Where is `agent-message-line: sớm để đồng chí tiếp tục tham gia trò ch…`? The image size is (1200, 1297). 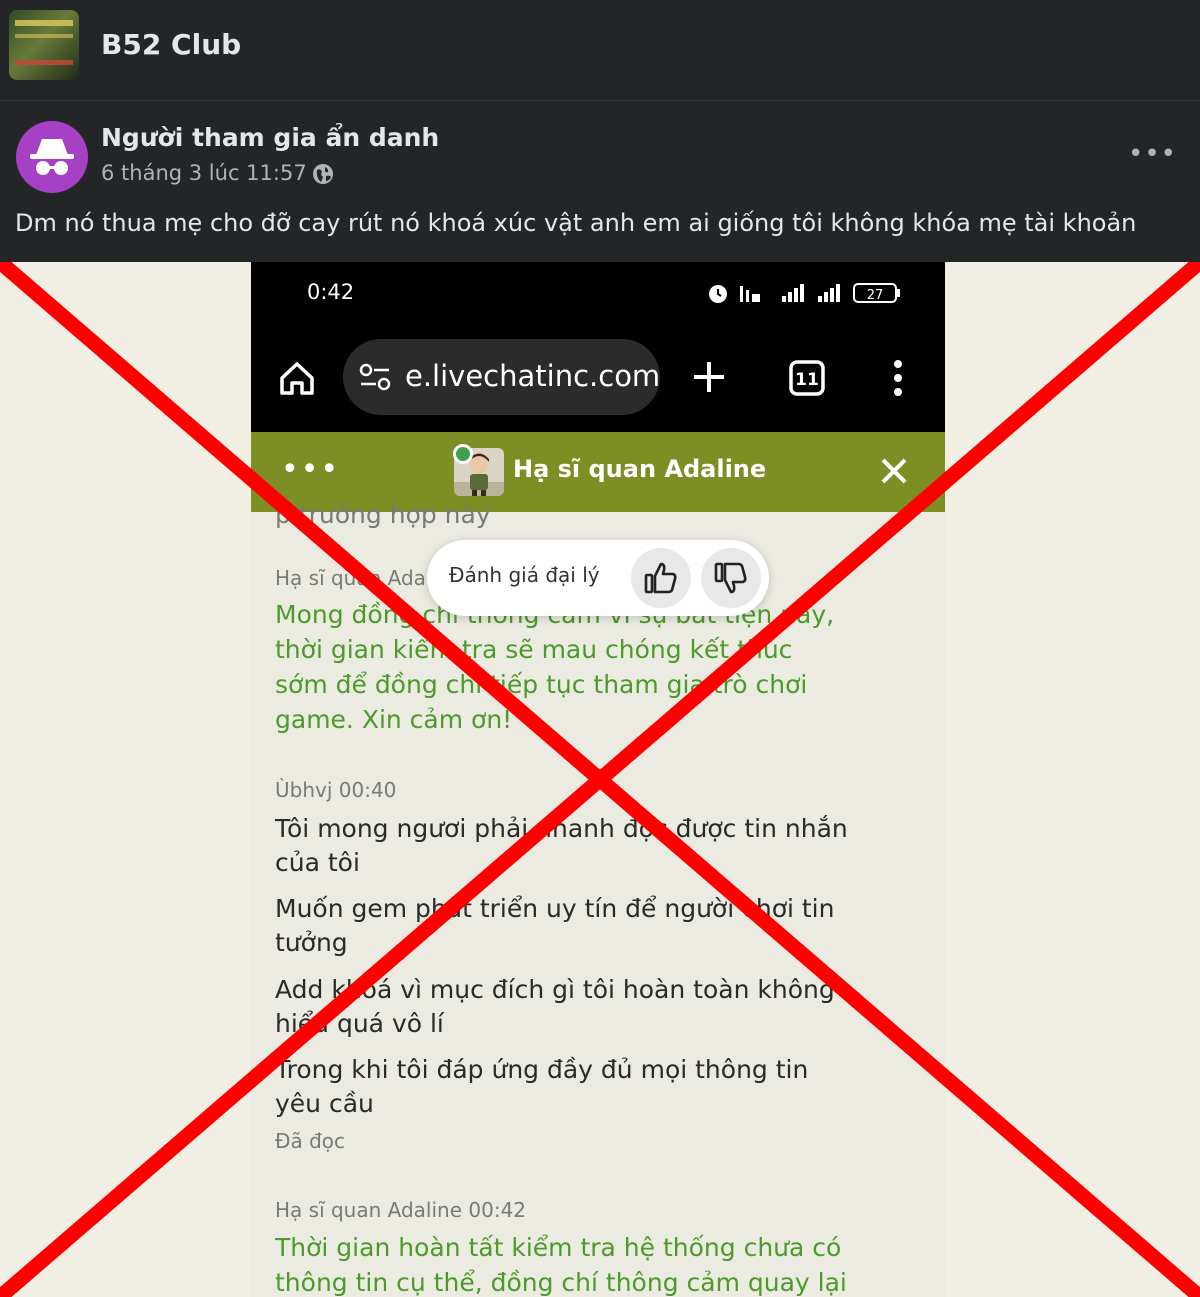
agent-message-line: sớm để đồng chí tiếp tục tham gia trò ch… is located at coordinates (541, 684).